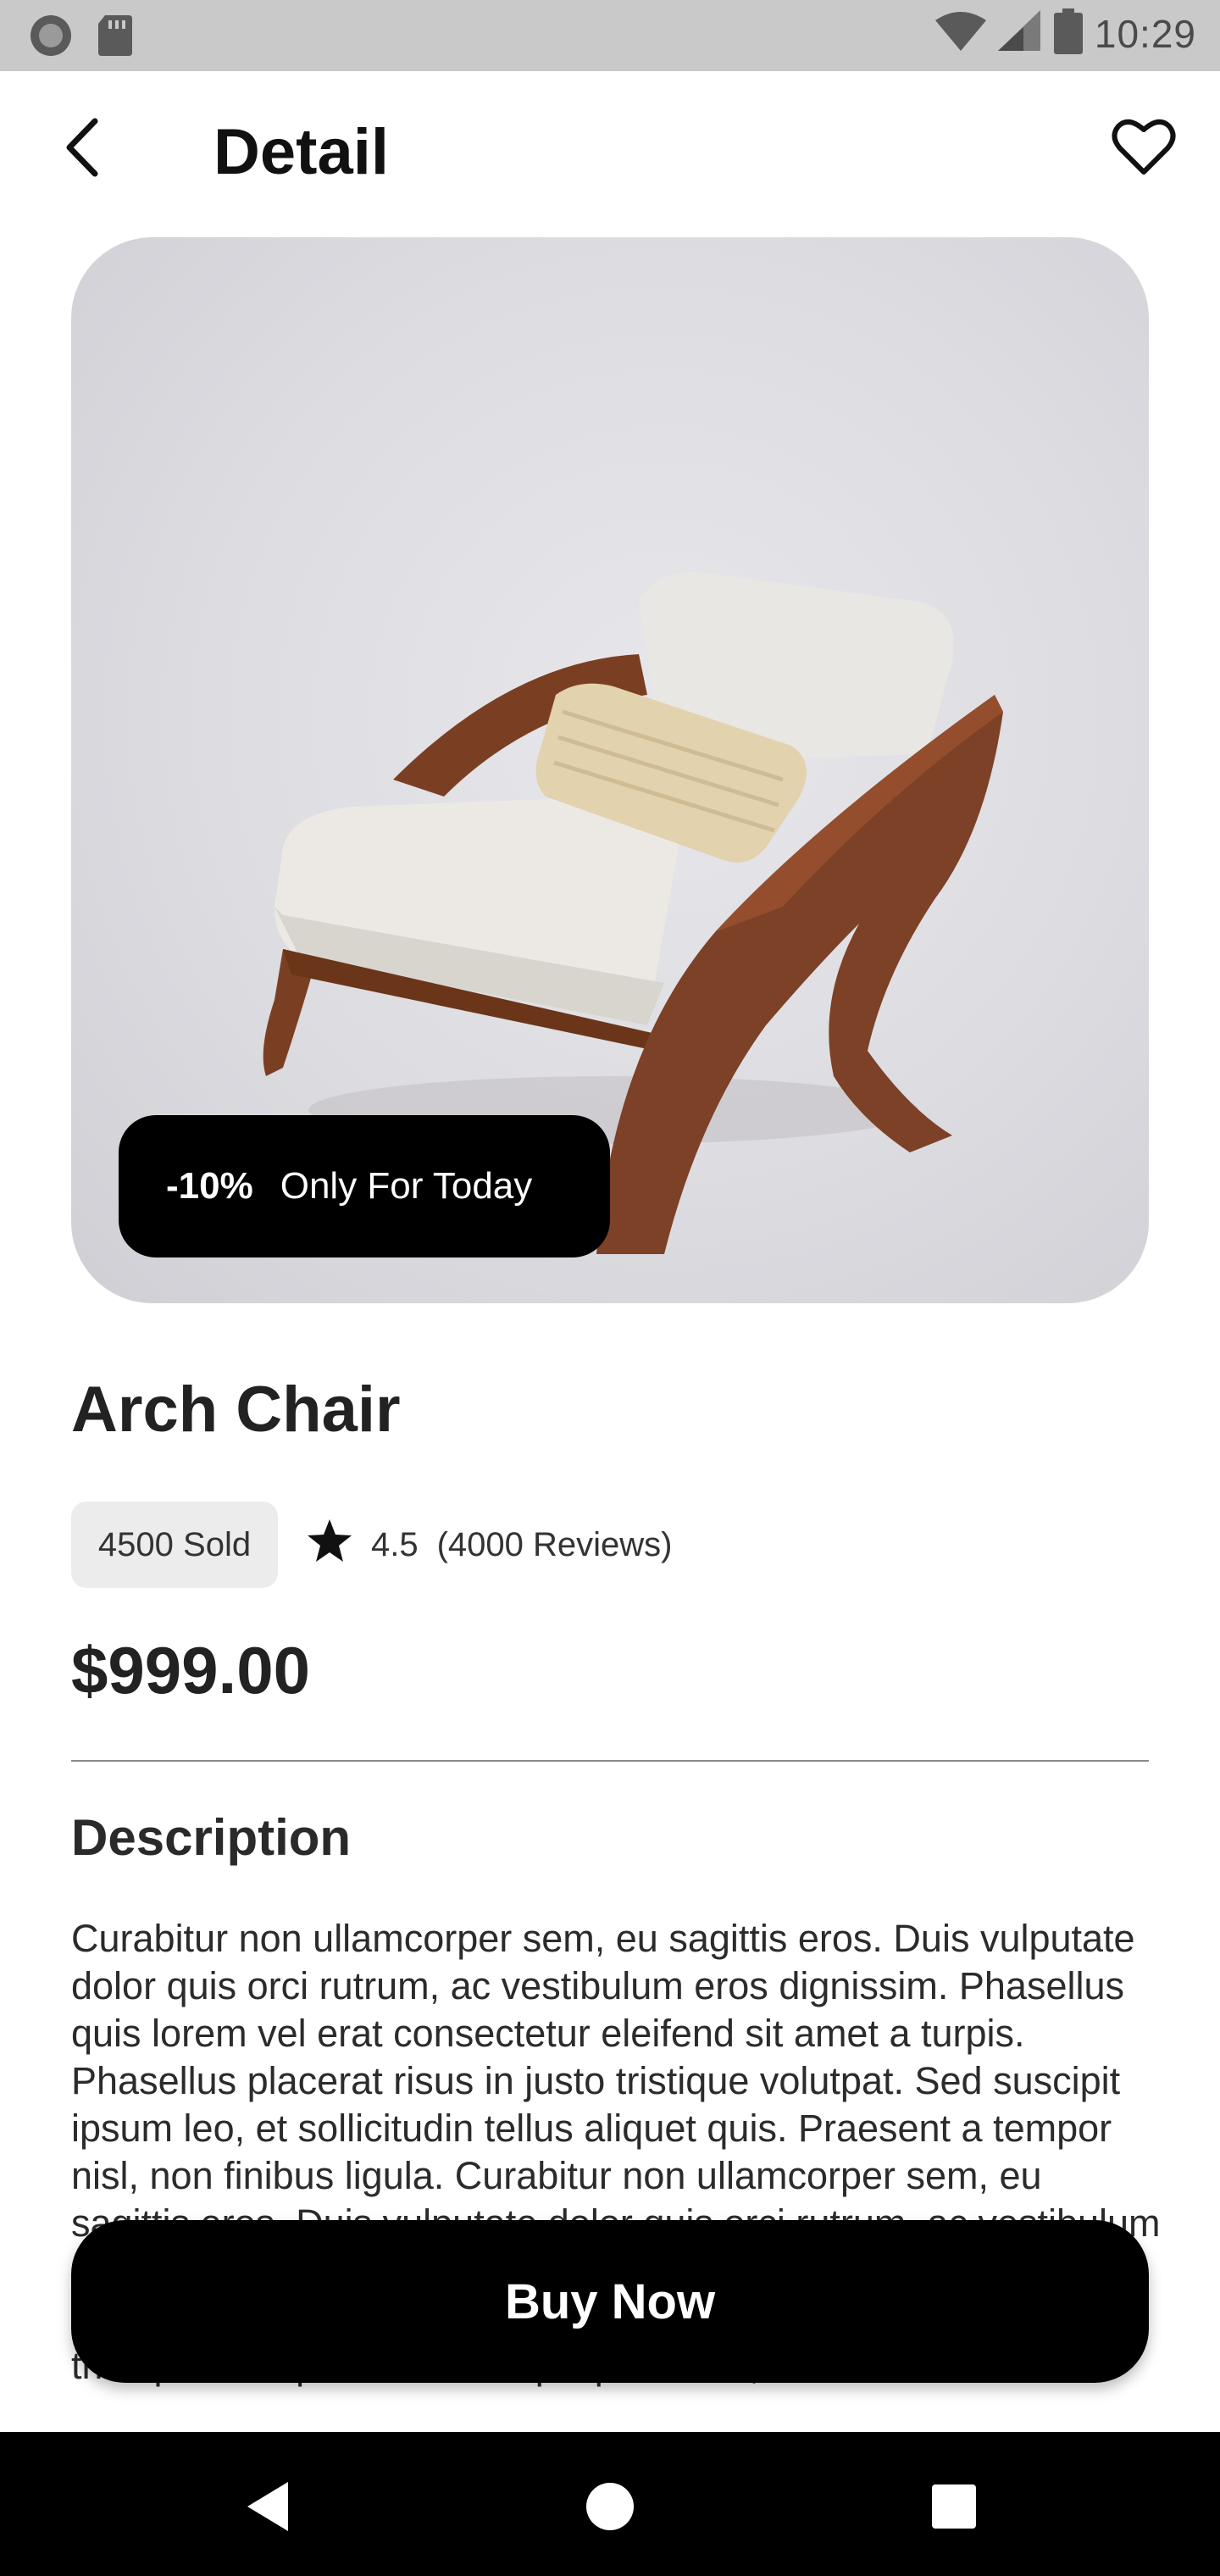 The width and height of the screenshot is (1220, 2576). I want to click on sd-card-icon, so click(115, 37).